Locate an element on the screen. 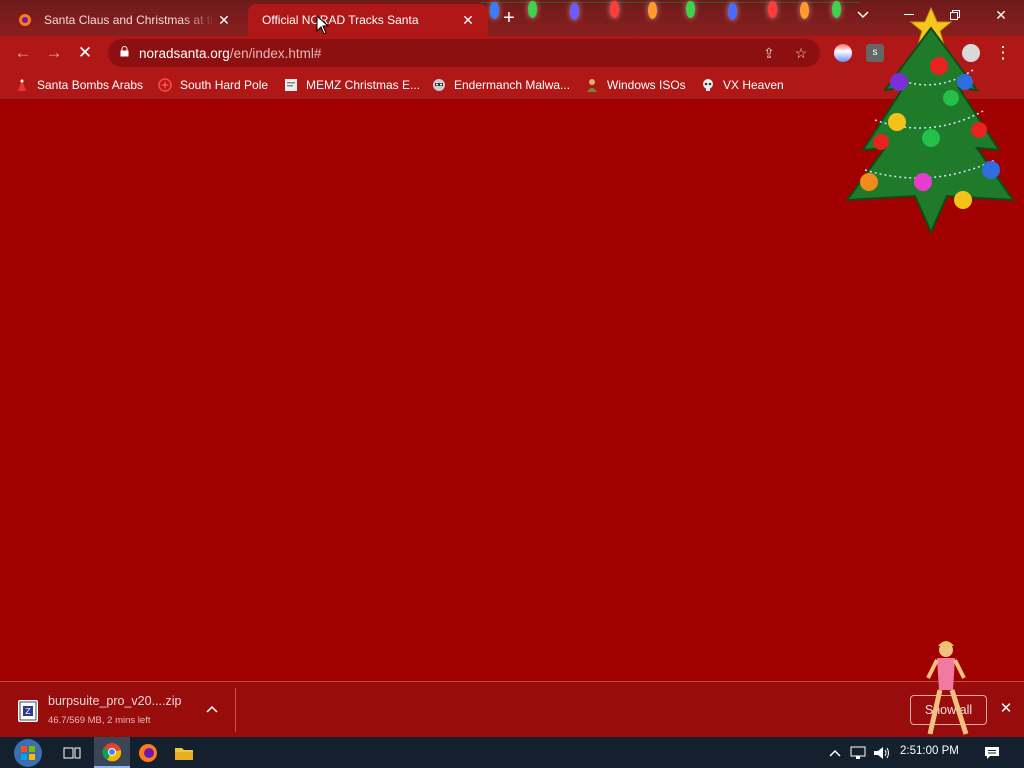 The width and height of the screenshot is (1024, 768). forward-arrow-icon: → is located at coordinates (54, 52).